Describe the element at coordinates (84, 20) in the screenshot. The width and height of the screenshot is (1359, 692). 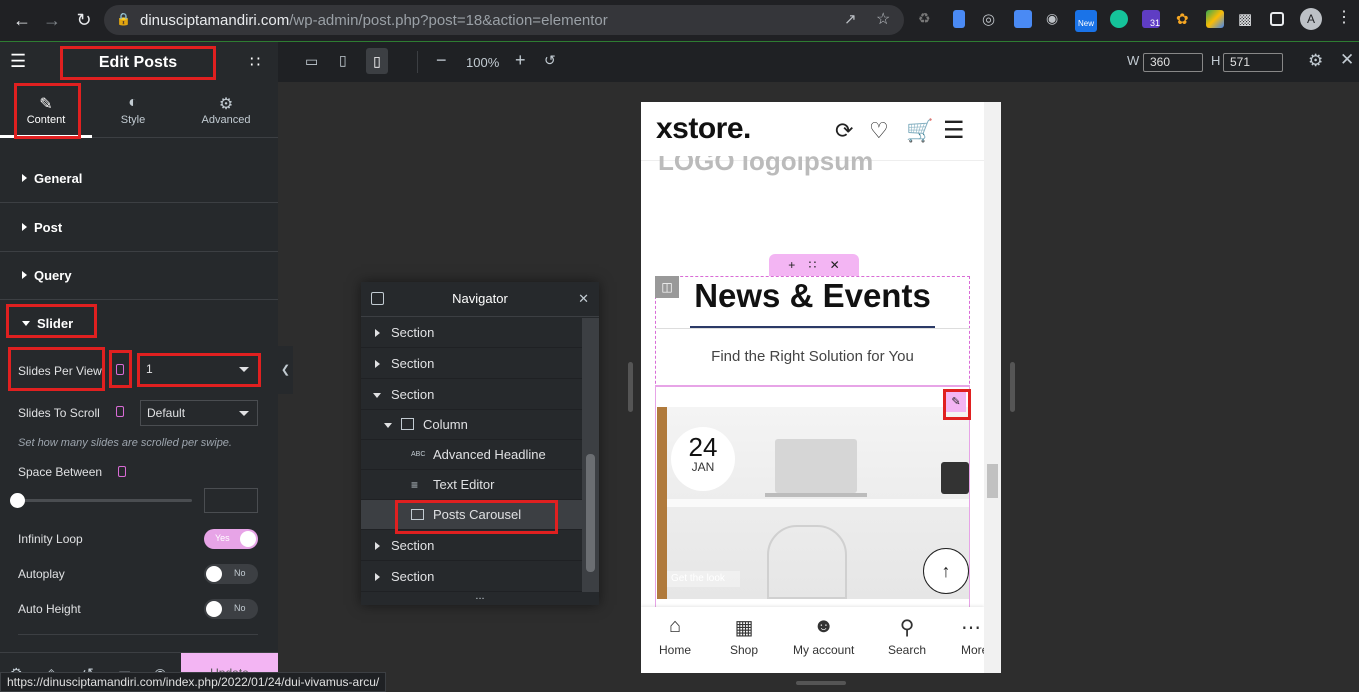
I see `reload-icon: ↻` at that location.